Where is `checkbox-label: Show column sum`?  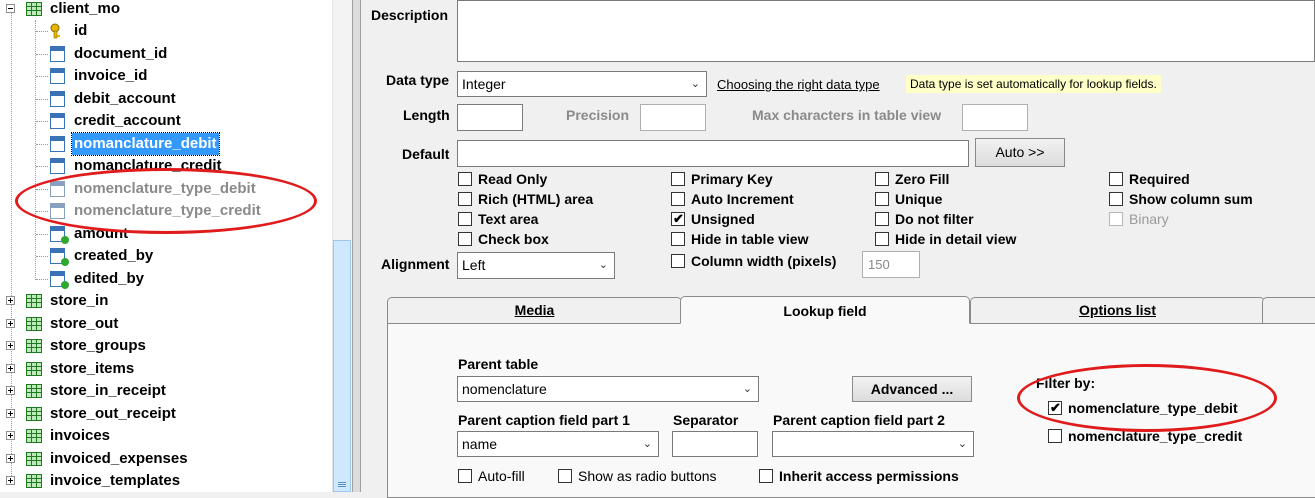 checkbox-label: Show column sum is located at coordinates (1191, 199).